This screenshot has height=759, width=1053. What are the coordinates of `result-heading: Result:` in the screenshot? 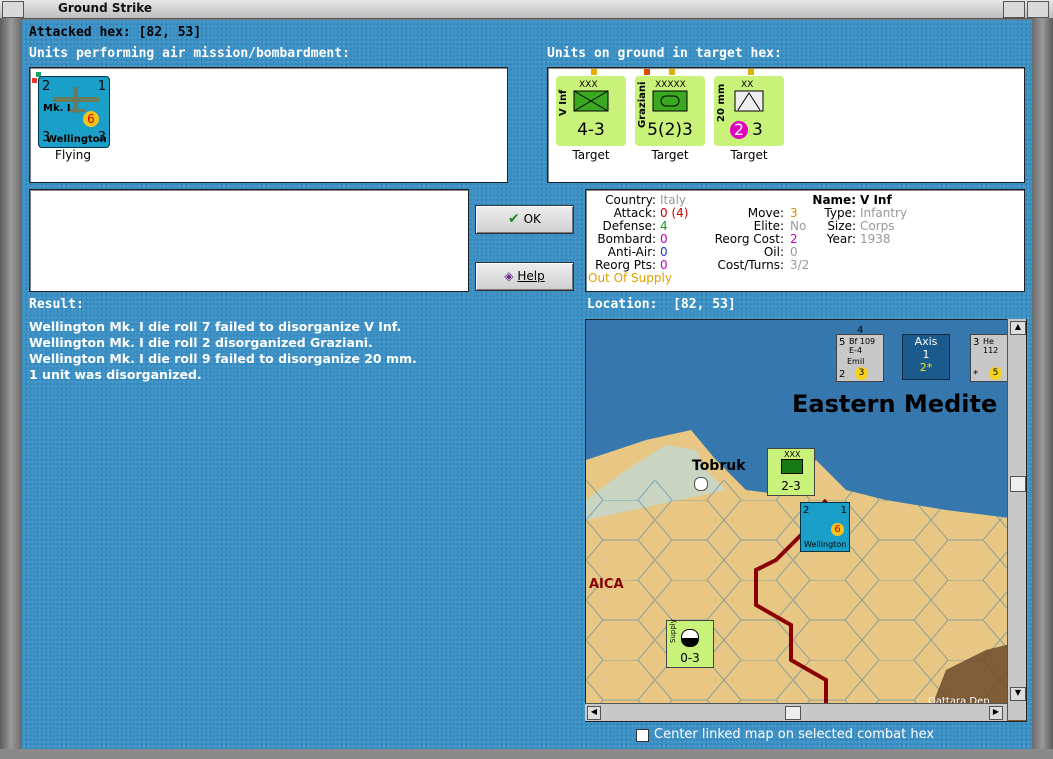 It's located at (56, 304).